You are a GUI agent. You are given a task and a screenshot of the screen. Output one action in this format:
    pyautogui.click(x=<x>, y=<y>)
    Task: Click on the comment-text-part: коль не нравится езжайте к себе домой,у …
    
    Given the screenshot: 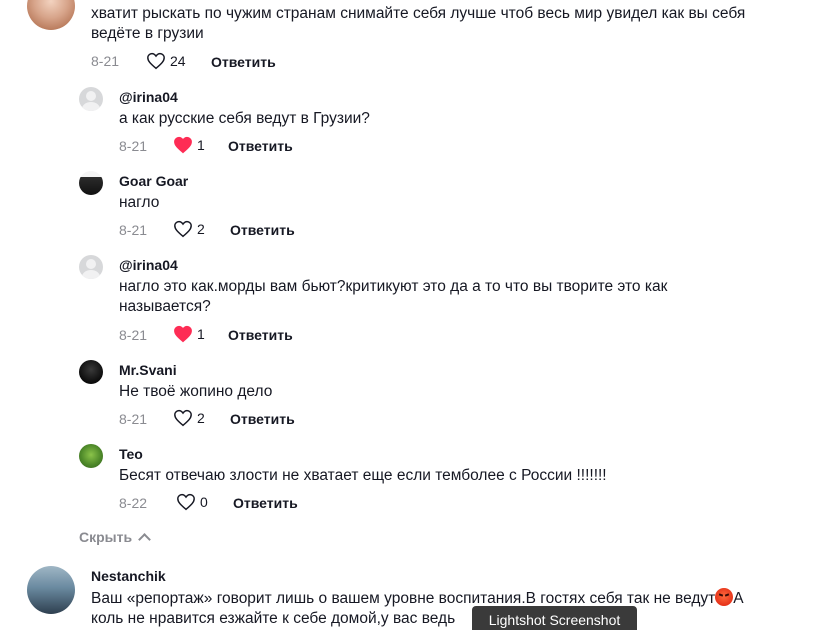 What is the action you would take?
    pyautogui.click(x=273, y=618)
    